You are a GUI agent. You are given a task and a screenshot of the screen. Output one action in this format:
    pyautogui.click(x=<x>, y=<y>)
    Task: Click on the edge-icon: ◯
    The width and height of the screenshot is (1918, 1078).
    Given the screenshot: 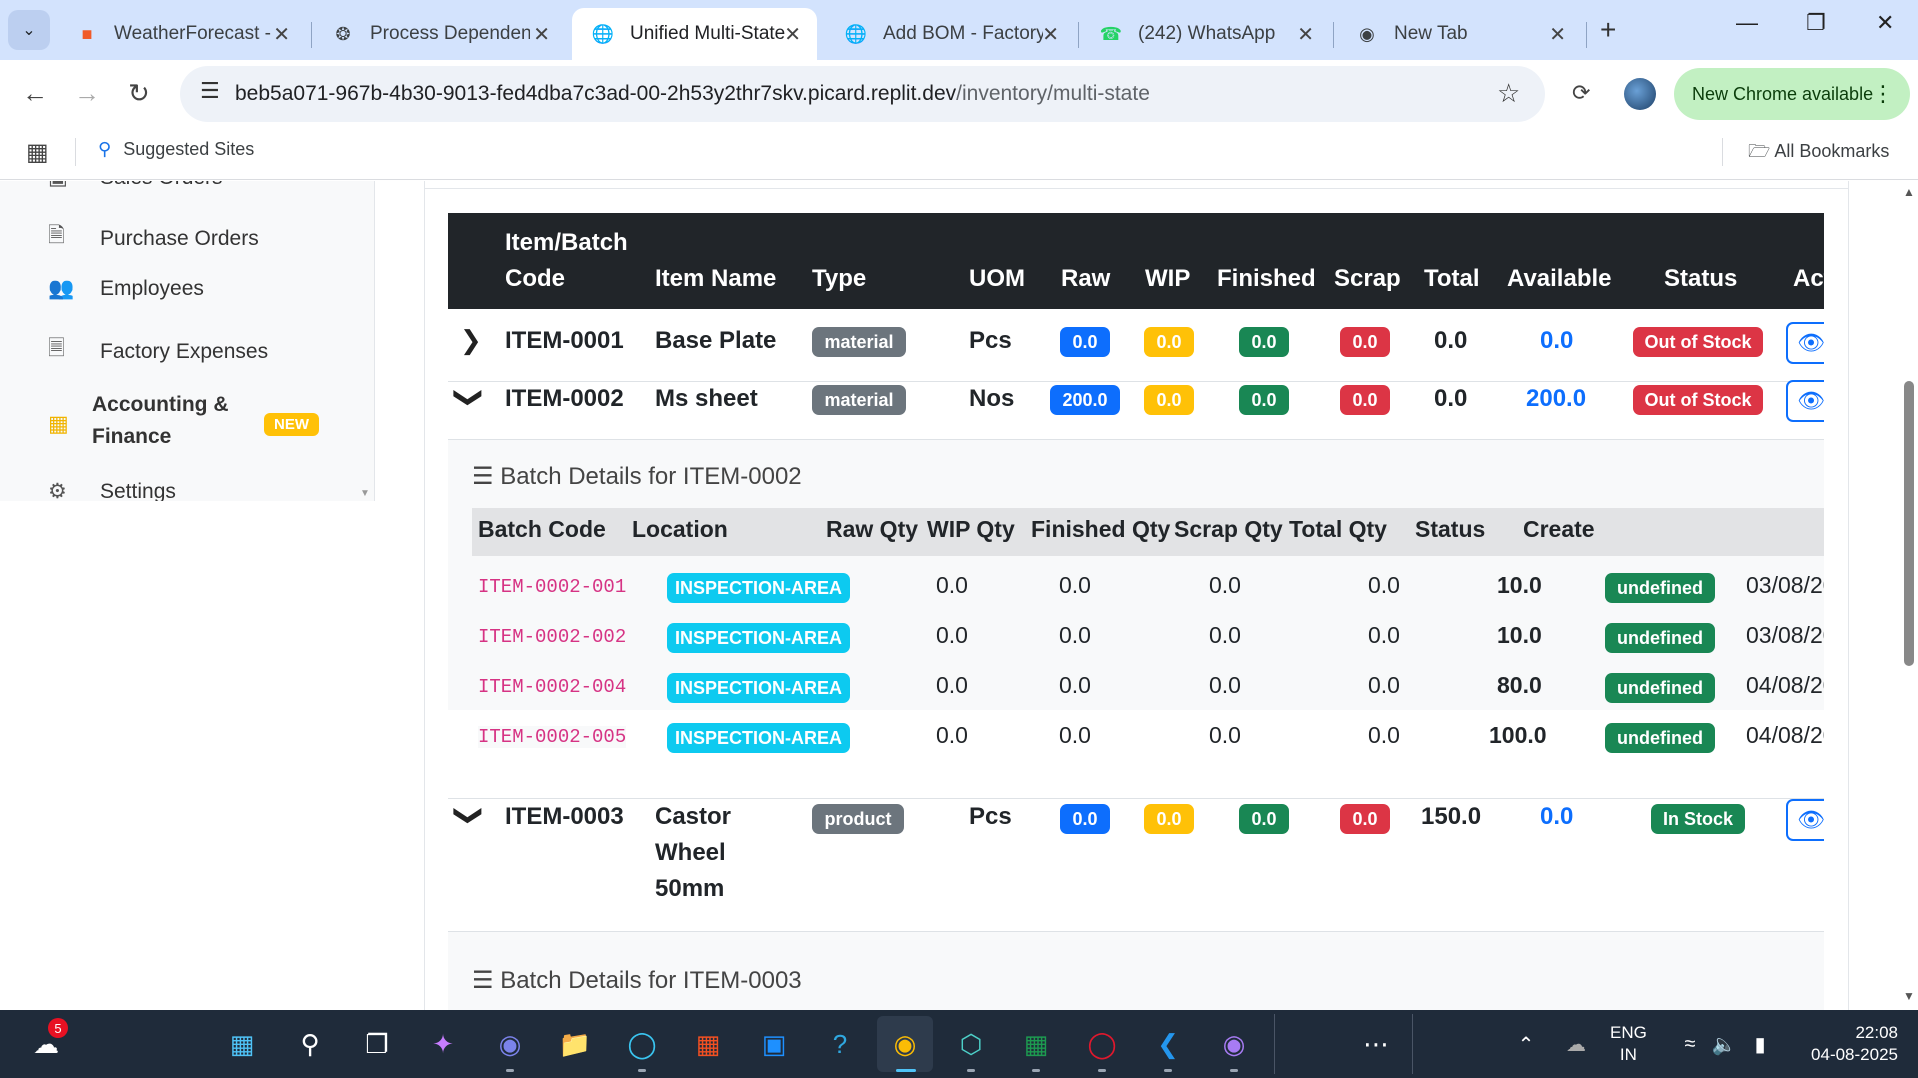 What is the action you would take?
    pyautogui.click(x=642, y=1044)
    